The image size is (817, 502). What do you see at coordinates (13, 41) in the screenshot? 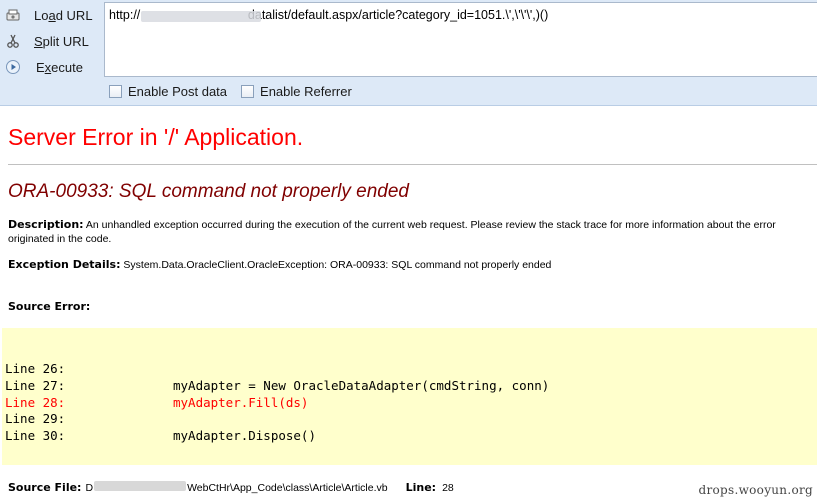
I see `split-url-icon` at bounding box center [13, 41].